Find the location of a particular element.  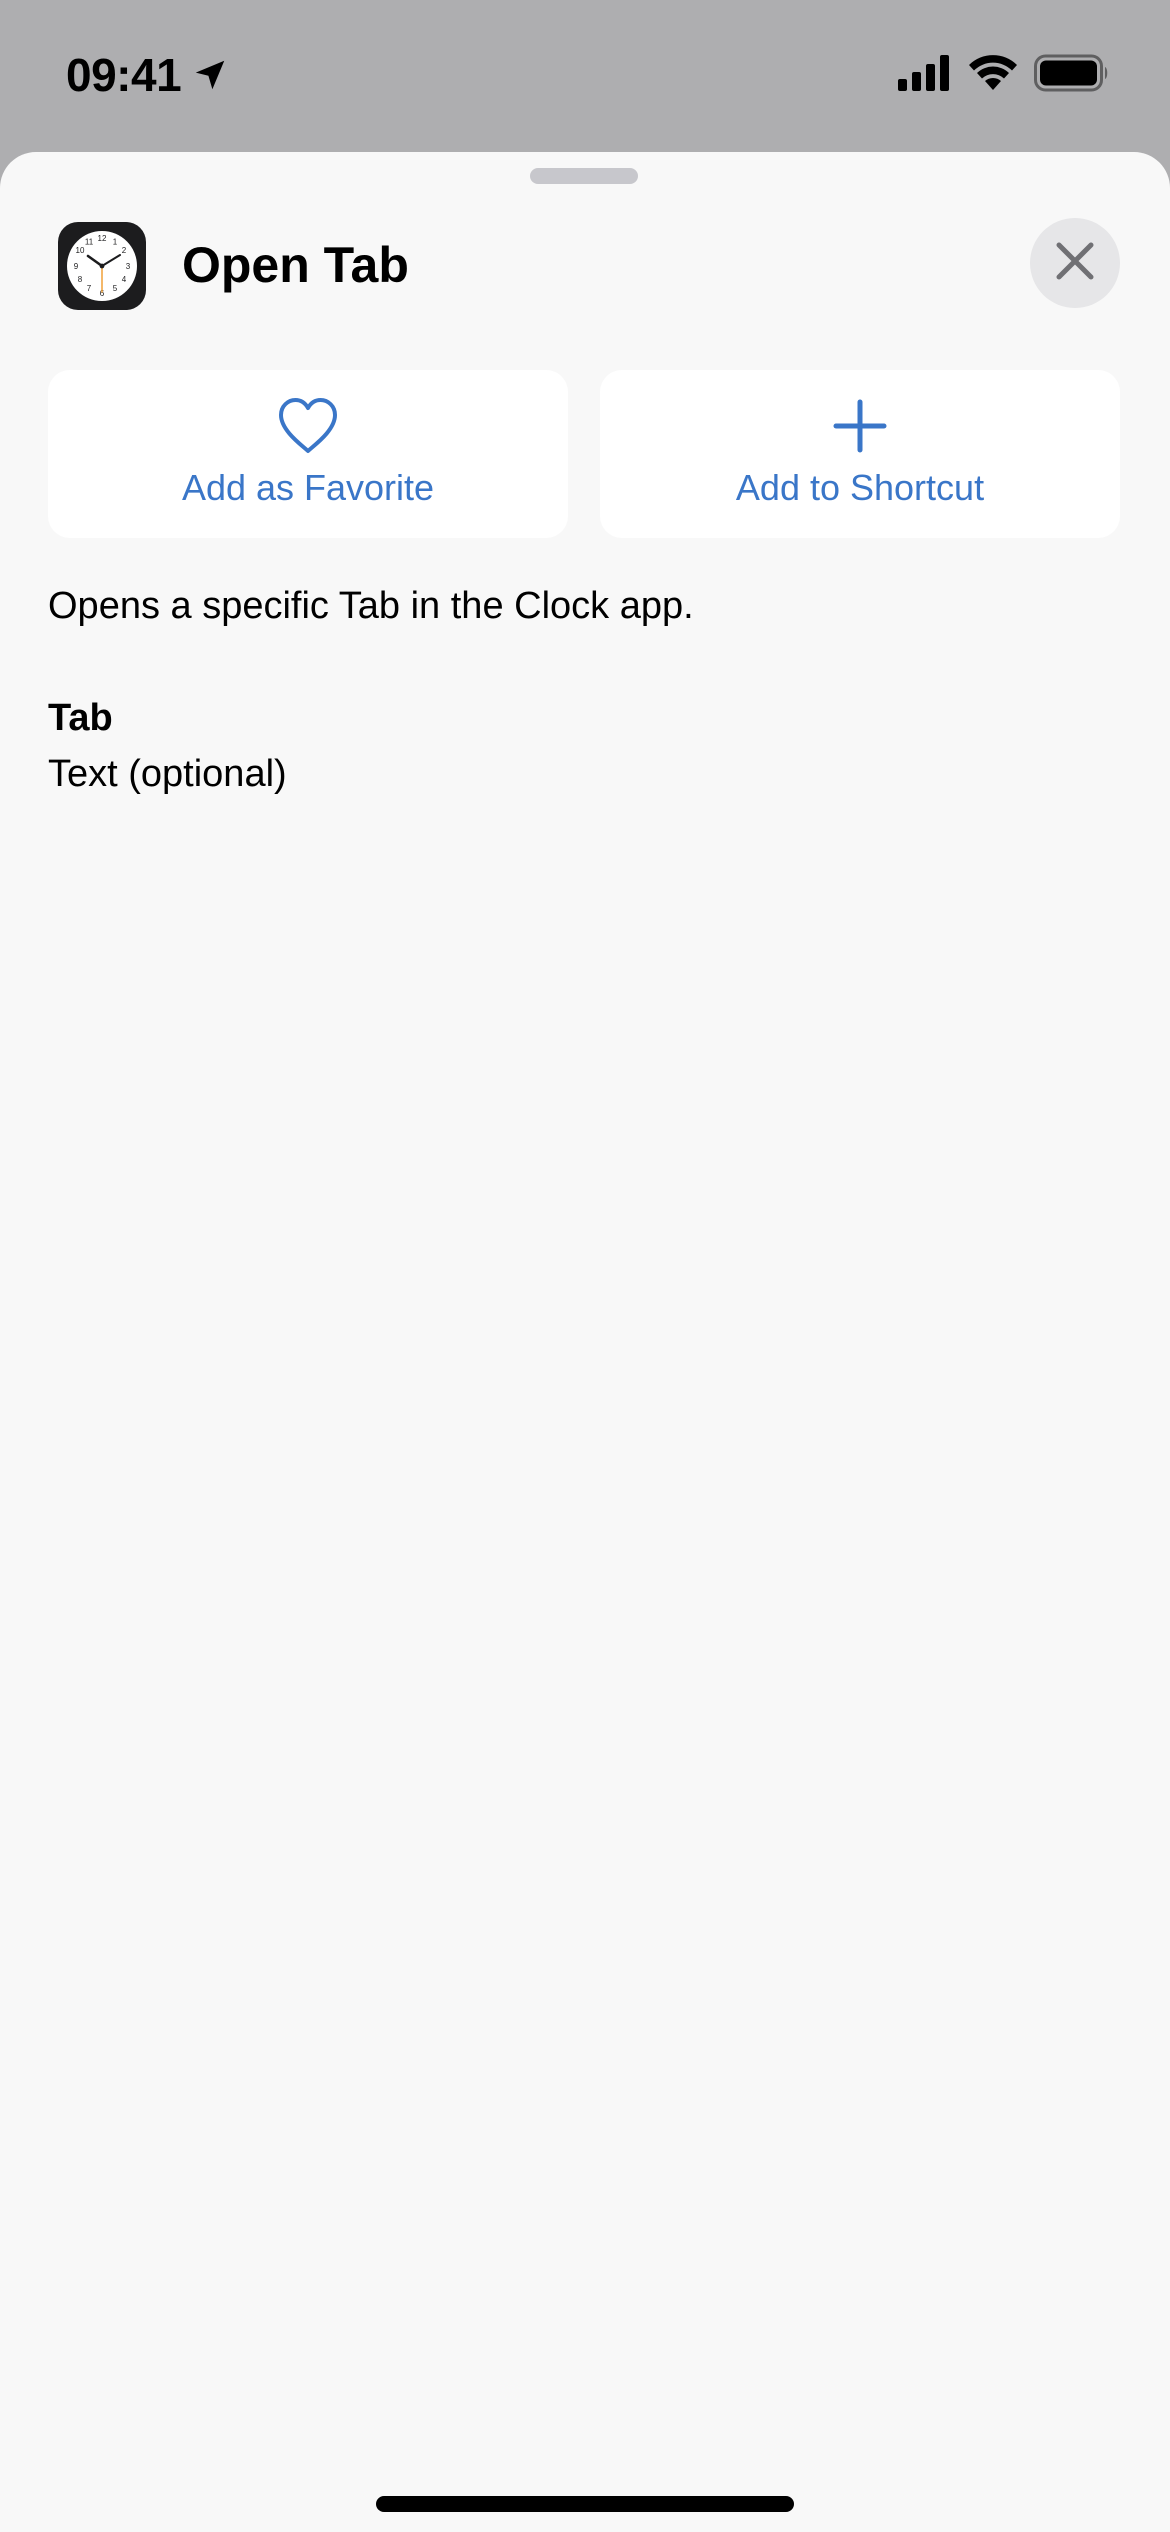

parameter-name: Tab is located at coordinates (80, 718).